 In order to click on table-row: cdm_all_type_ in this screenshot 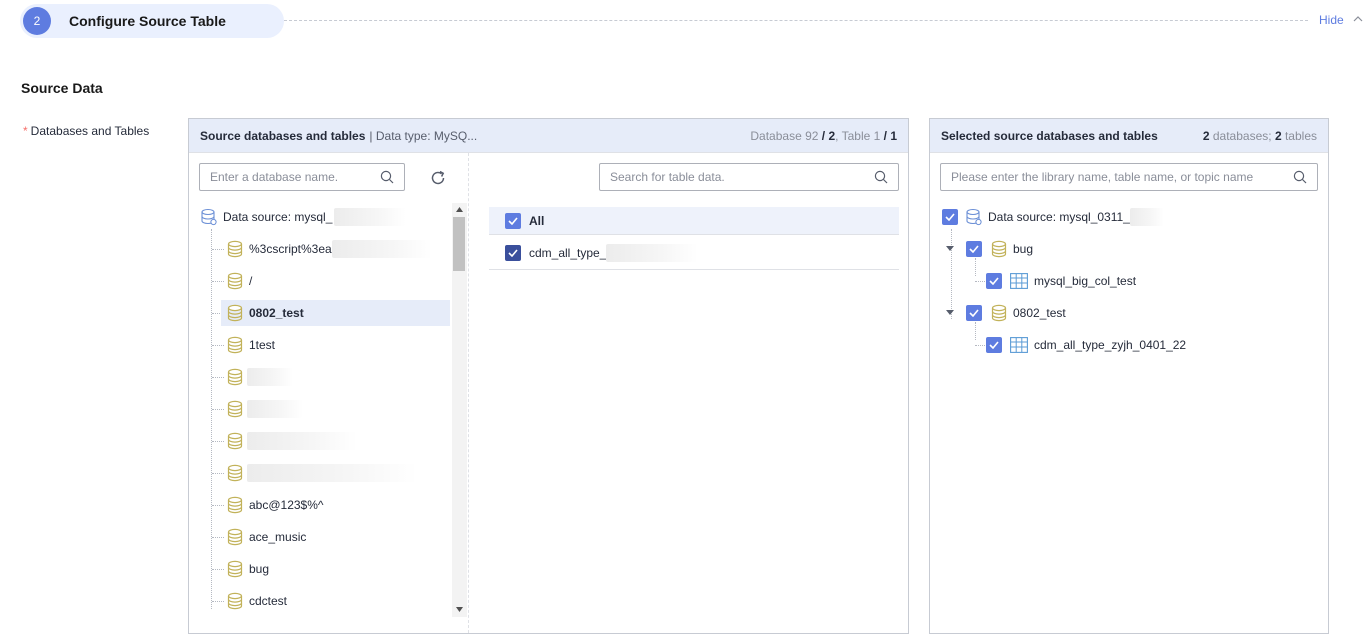, I will do `click(694, 253)`.